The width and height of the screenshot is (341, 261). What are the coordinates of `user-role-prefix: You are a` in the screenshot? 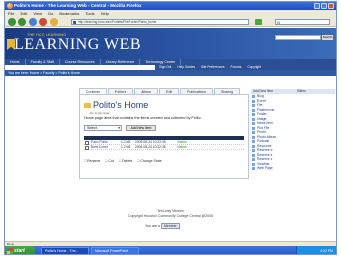 It's located at (152, 226).